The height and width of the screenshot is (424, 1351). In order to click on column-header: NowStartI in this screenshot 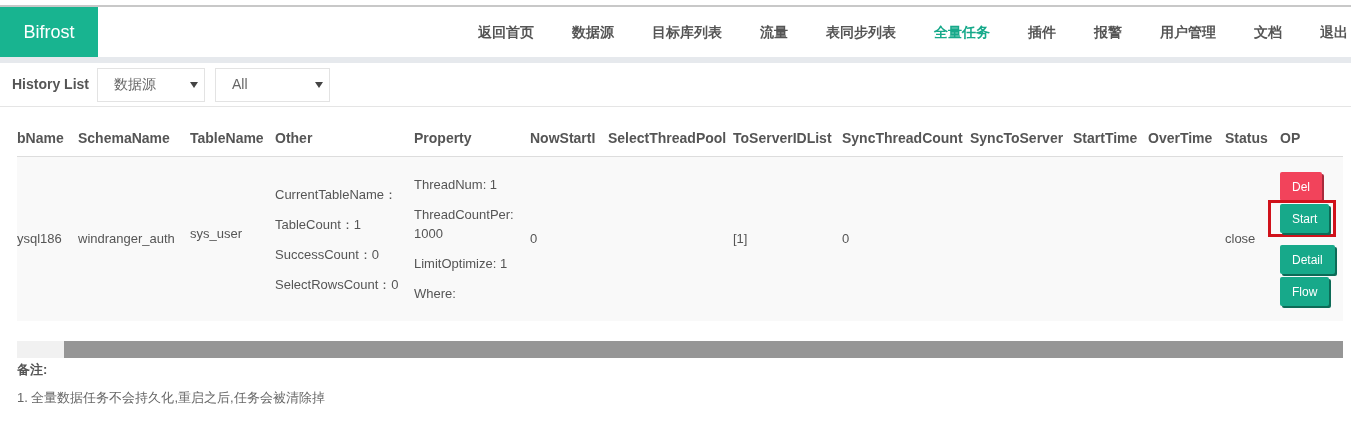, I will do `click(563, 137)`.